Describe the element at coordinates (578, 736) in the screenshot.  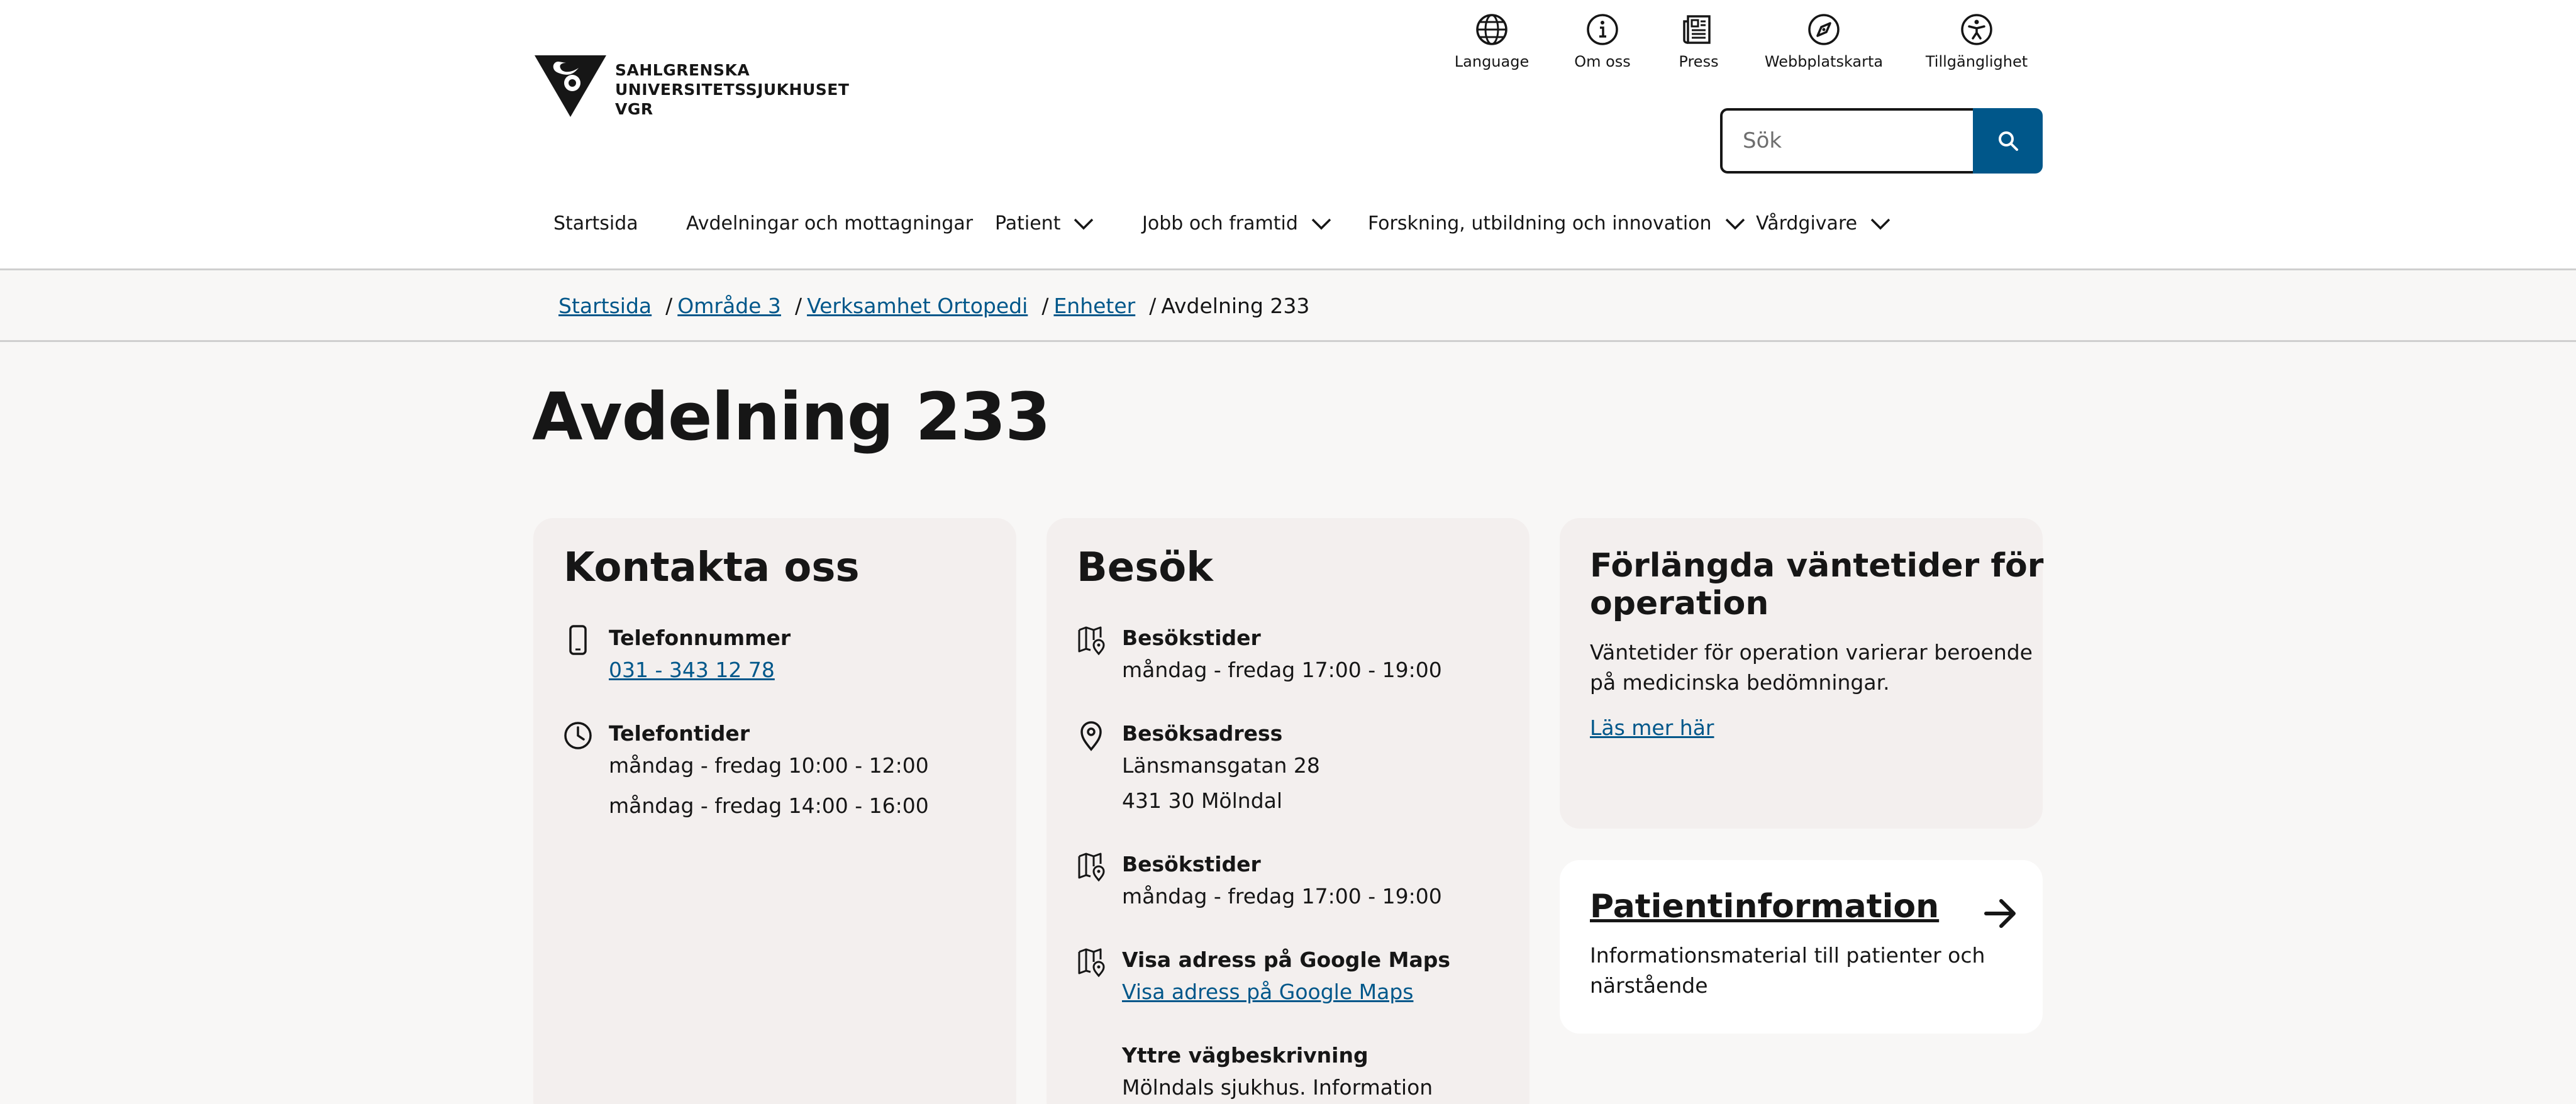
I see `clock-icon` at that location.